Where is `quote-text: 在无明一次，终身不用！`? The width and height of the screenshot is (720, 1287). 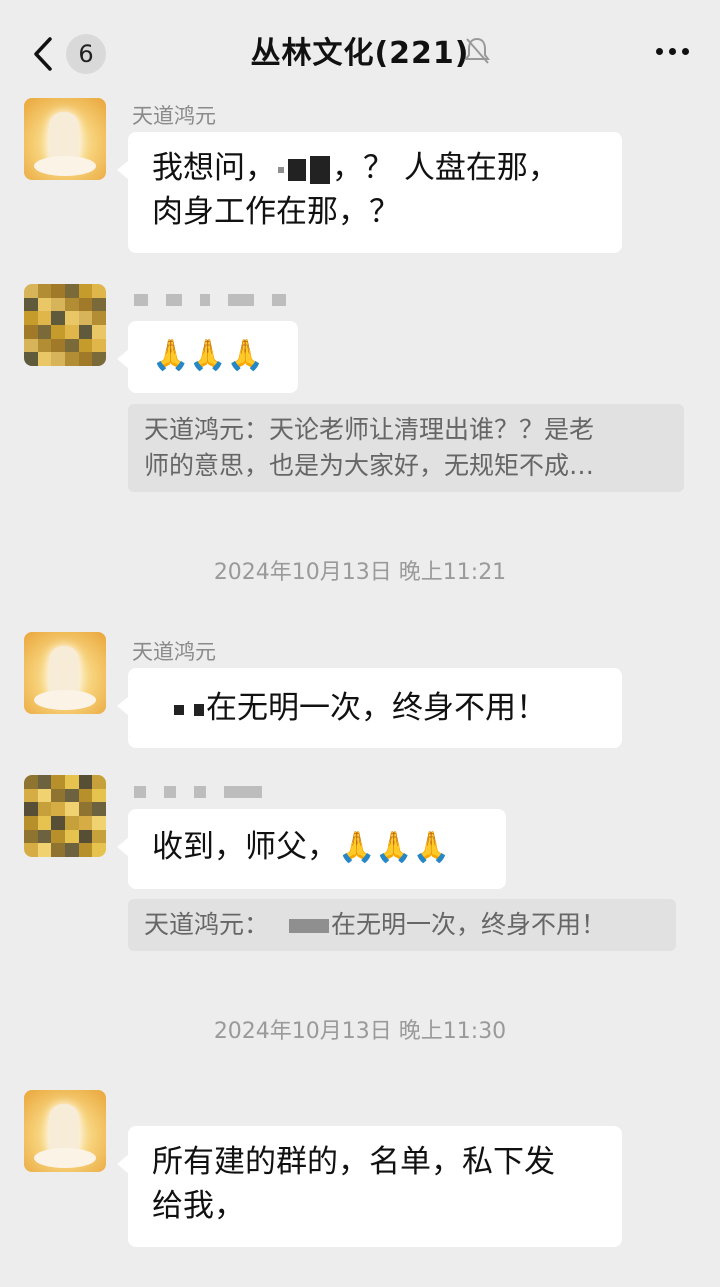 quote-text: 在无明一次，终身不用！ is located at coordinates (469, 924).